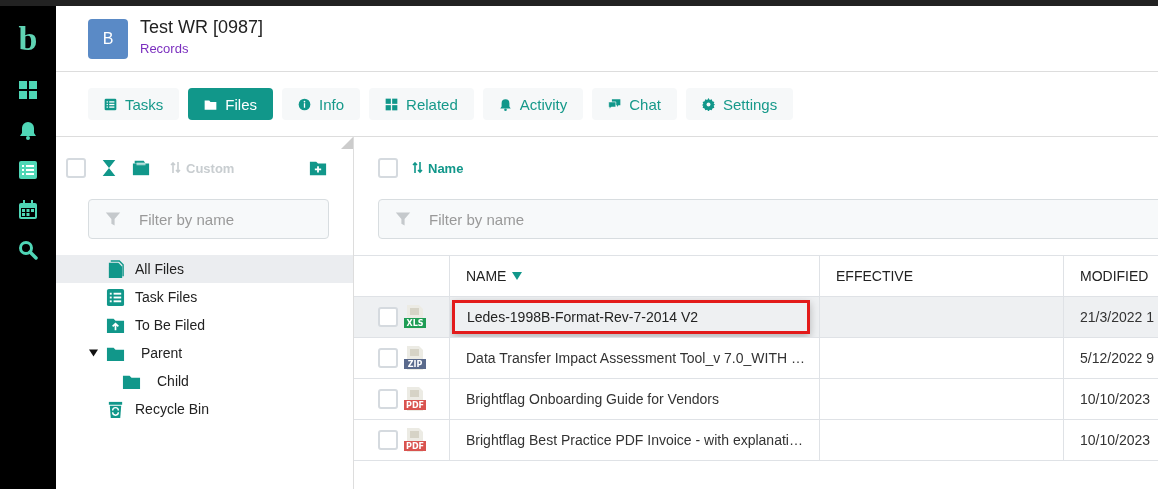  Describe the element at coordinates (28, 250) in the screenshot. I see `search-icon` at that location.